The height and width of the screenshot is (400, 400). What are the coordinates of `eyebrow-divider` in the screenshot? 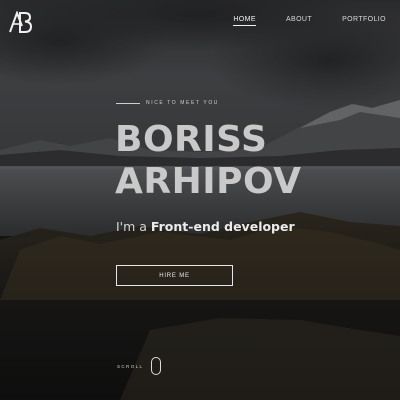 It's located at (128, 103).